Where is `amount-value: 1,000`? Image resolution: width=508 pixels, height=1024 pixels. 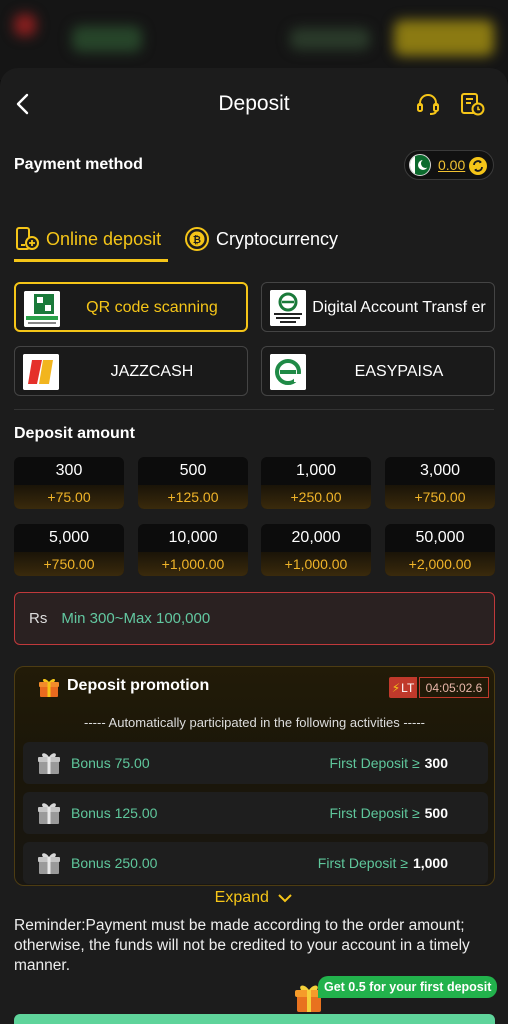
amount-value: 1,000 is located at coordinates (316, 470).